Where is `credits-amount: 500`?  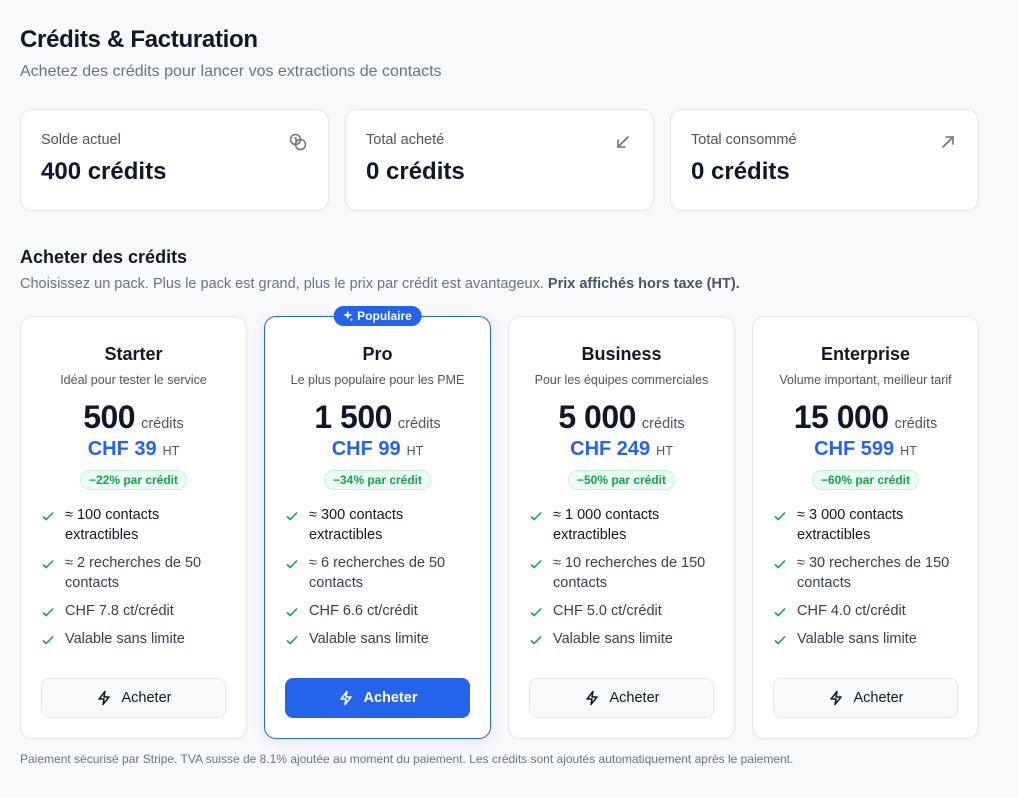 credits-amount: 500 is located at coordinates (109, 417).